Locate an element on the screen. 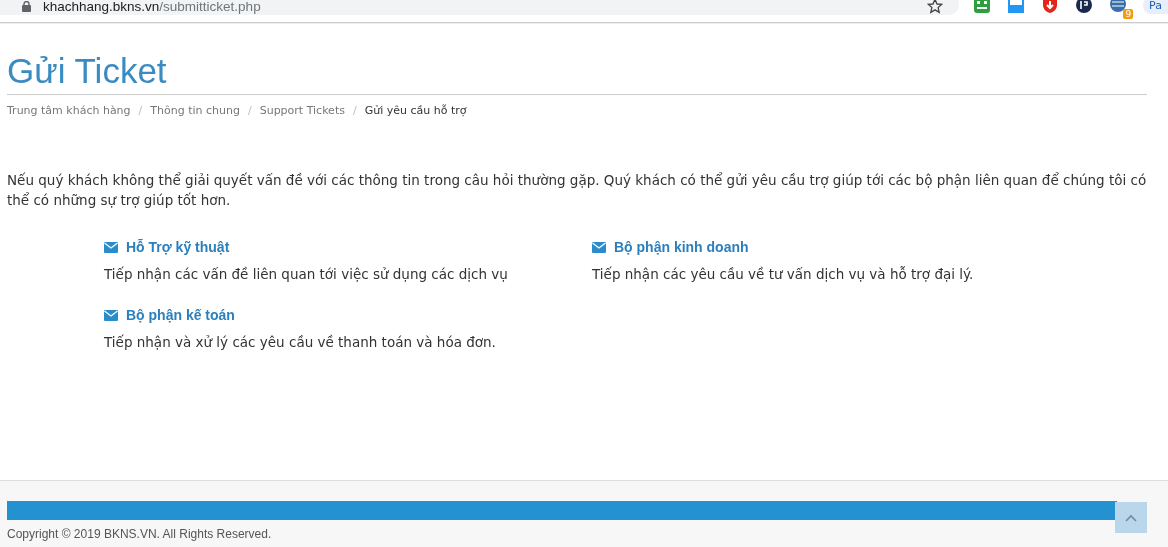 This screenshot has width=1168, height=547. department-description: Tiếp nhận và xử lý các yêu cầu về thanh toán và hóa đơn. is located at coordinates (300, 342).